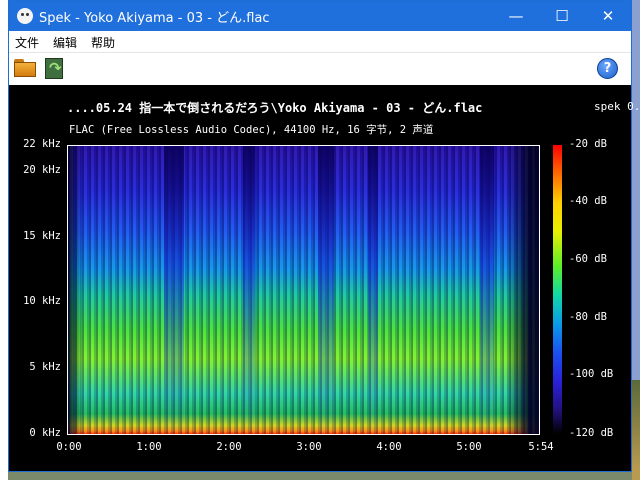 Image resolution: width=640 pixels, height=480 pixels. What do you see at coordinates (320, 16) in the screenshot?
I see `title-bar: Spek - Yoko Akiyama - 03 - どん.flac — ☐ ✕` at bounding box center [320, 16].